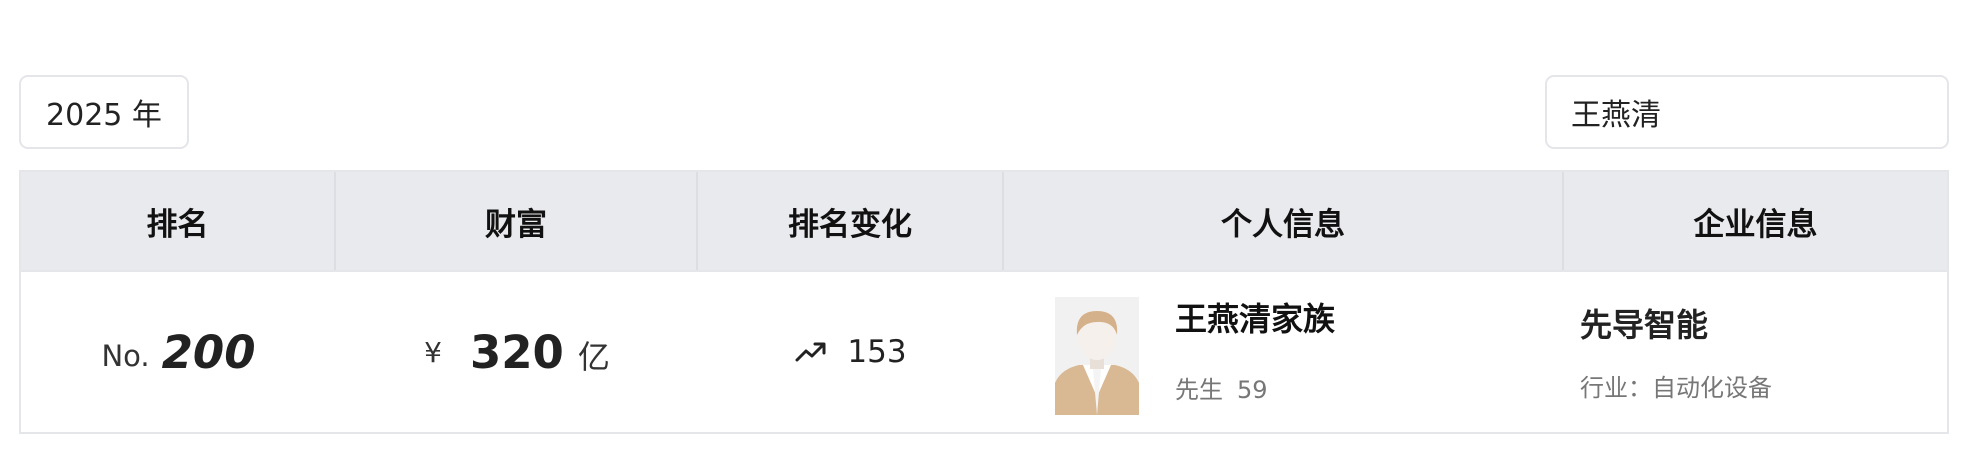 The image size is (1968, 456). Describe the element at coordinates (810, 352) in the screenshot. I see `trending-up-icon` at that location.